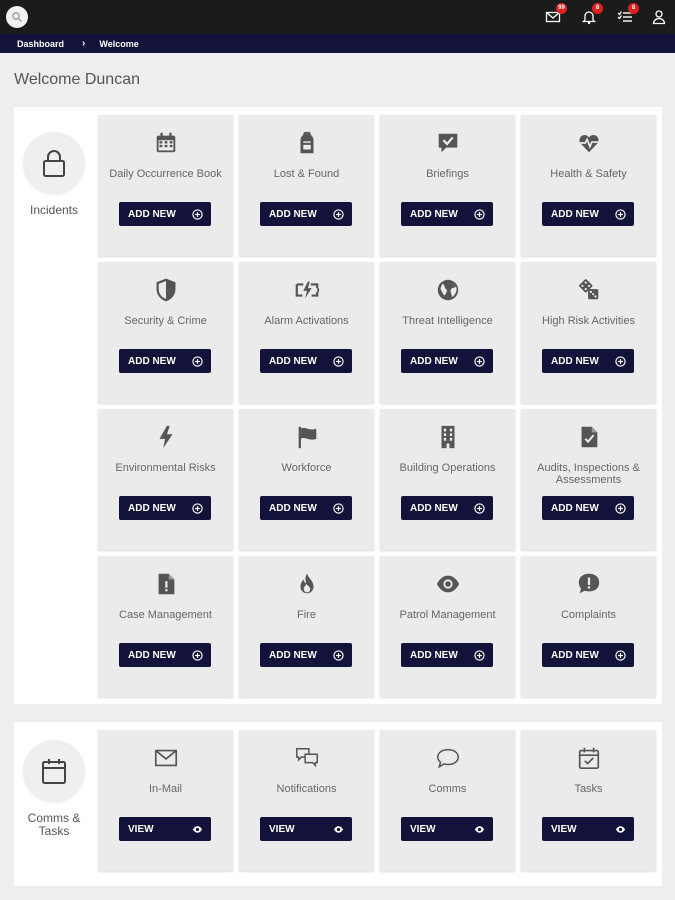 The height and width of the screenshot is (900, 675). What do you see at coordinates (306, 655) in the screenshot?
I see `add-new-button-fire: ADD NEW` at bounding box center [306, 655].